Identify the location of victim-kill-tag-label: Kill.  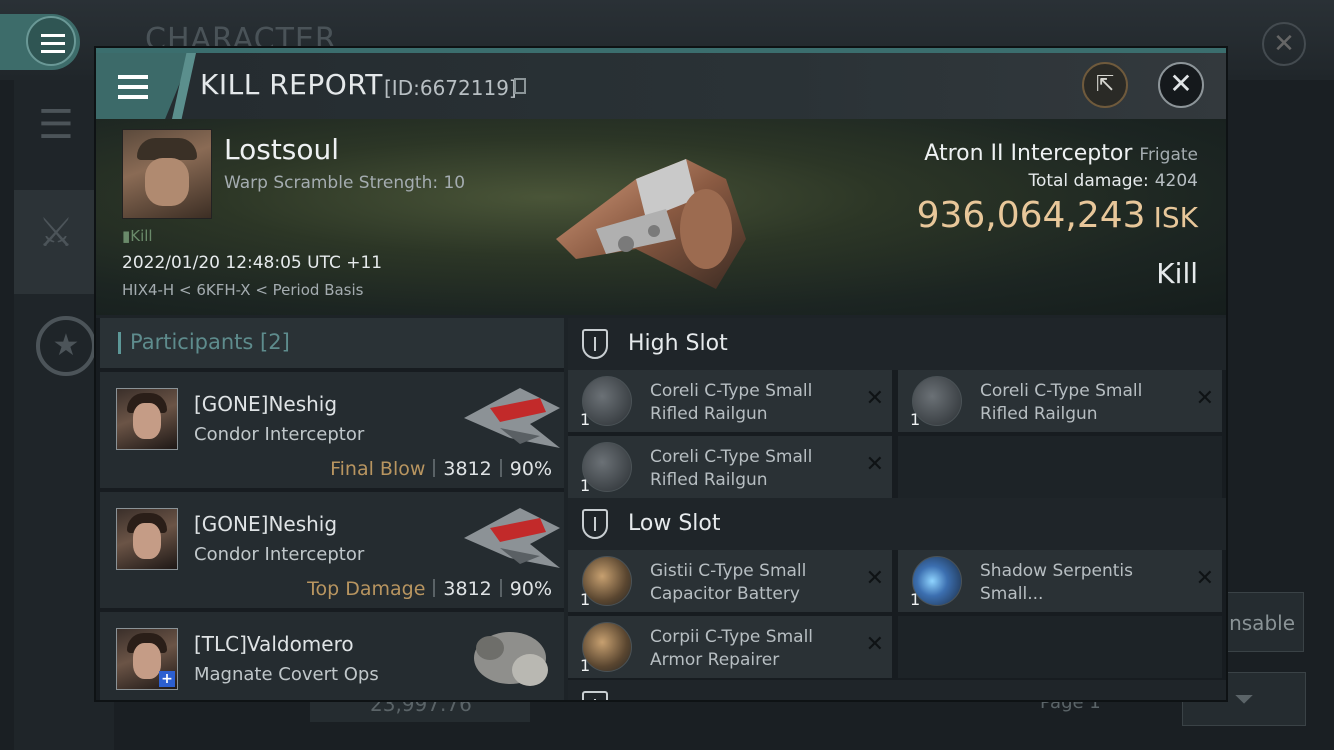
(141, 236).